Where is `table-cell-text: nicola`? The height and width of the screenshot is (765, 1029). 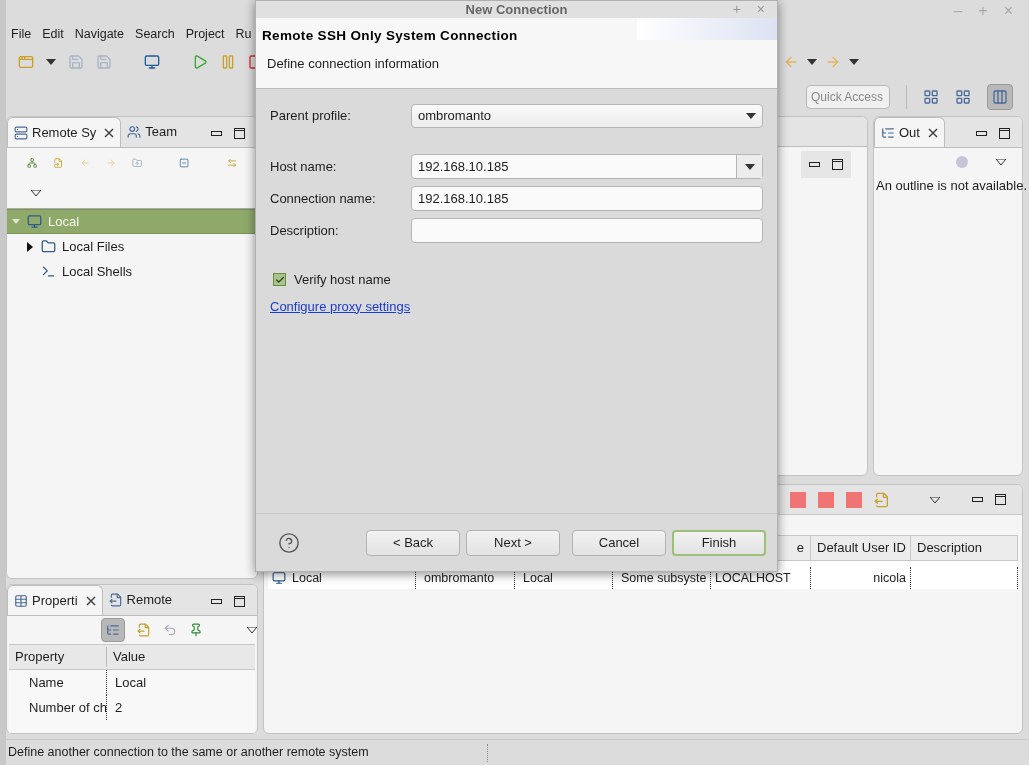
table-cell-text: nicola is located at coordinates (889, 578).